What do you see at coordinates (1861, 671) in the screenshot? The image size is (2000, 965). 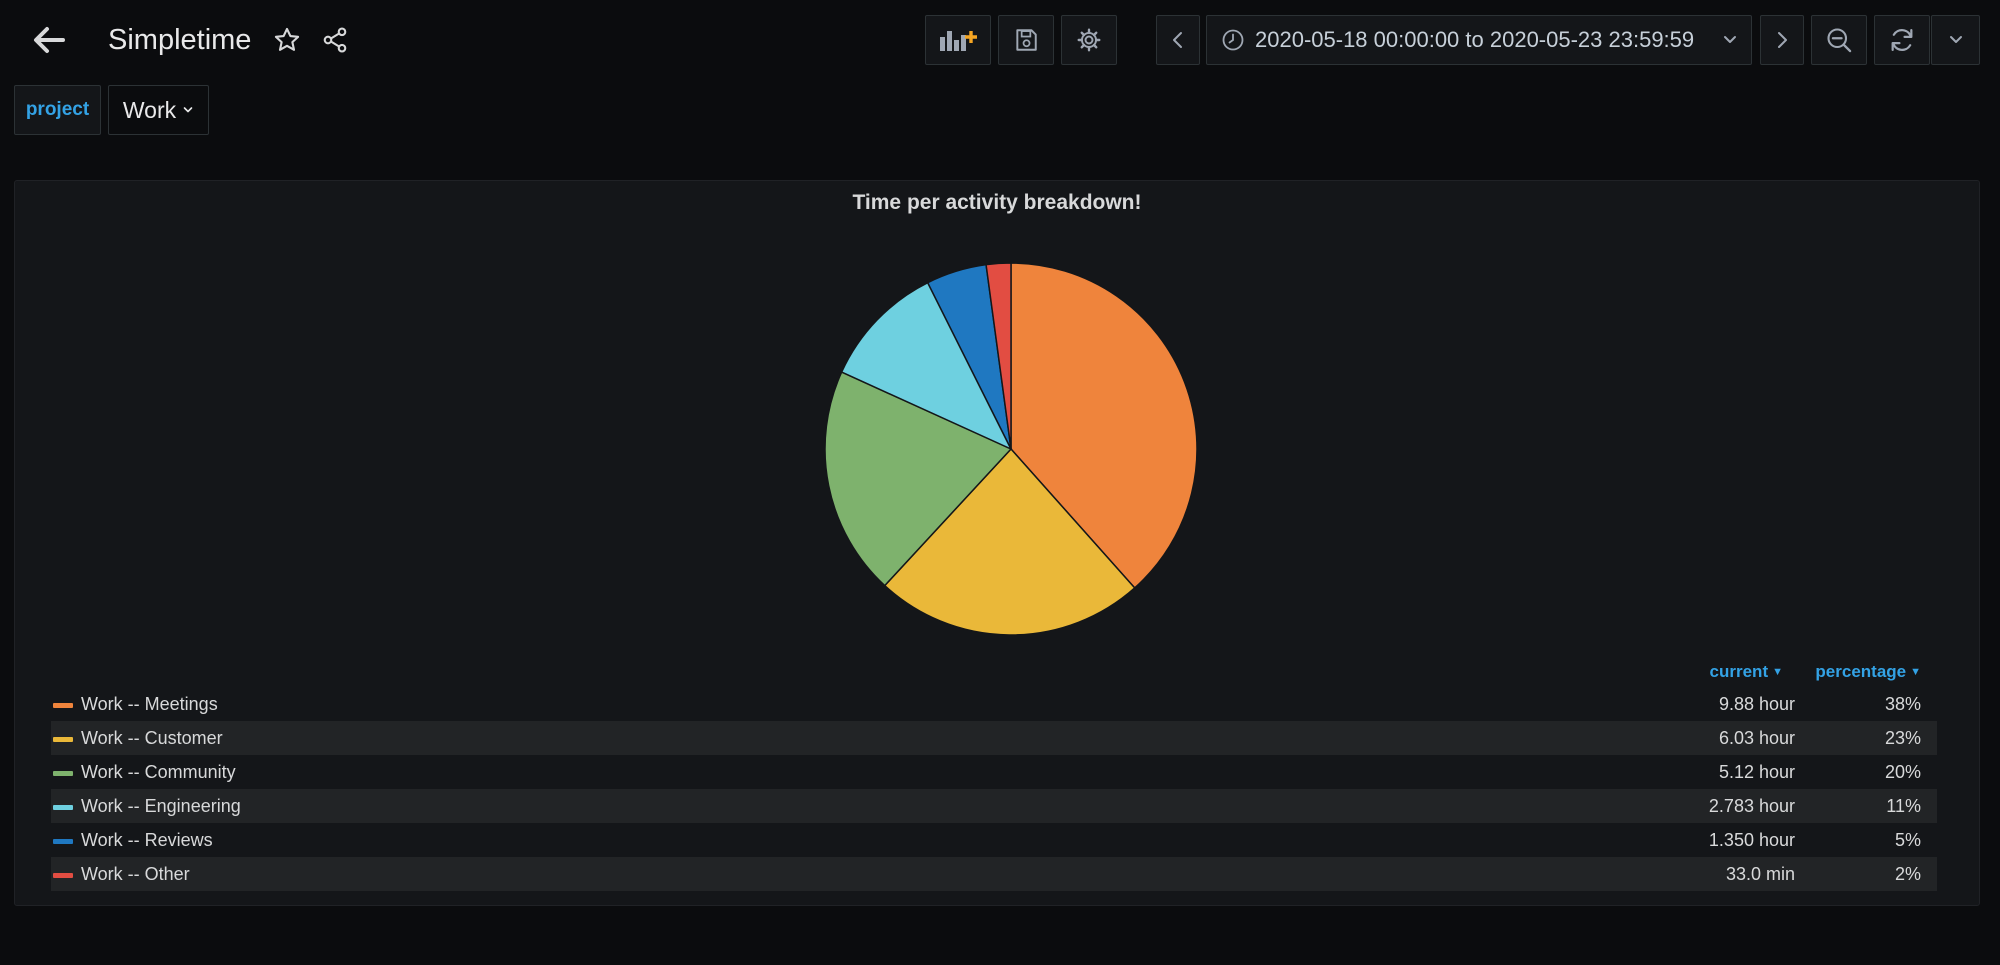 I see `legend-header-percentage: percentage` at bounding box center [1861, 671].